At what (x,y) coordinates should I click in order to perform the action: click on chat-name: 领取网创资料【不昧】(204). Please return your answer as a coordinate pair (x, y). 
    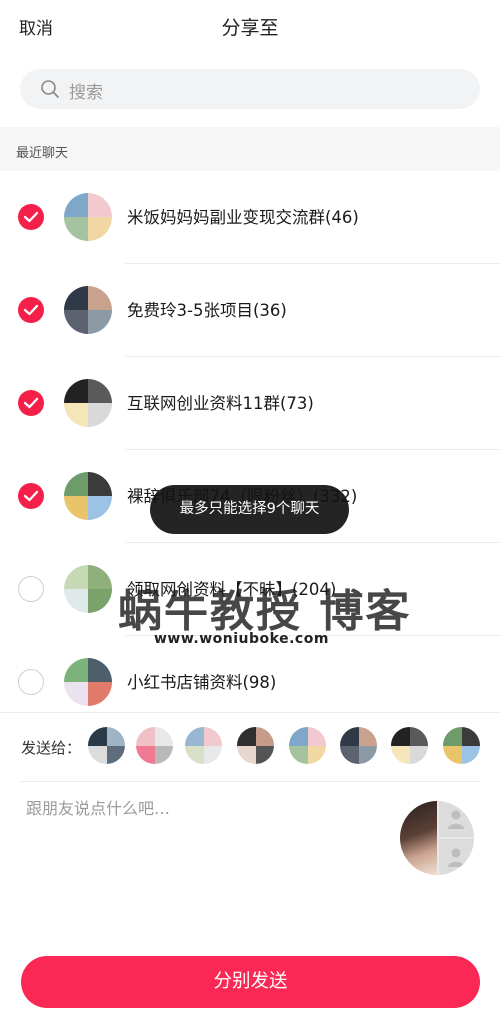
    Looking at the image, I should click on (232, 589).